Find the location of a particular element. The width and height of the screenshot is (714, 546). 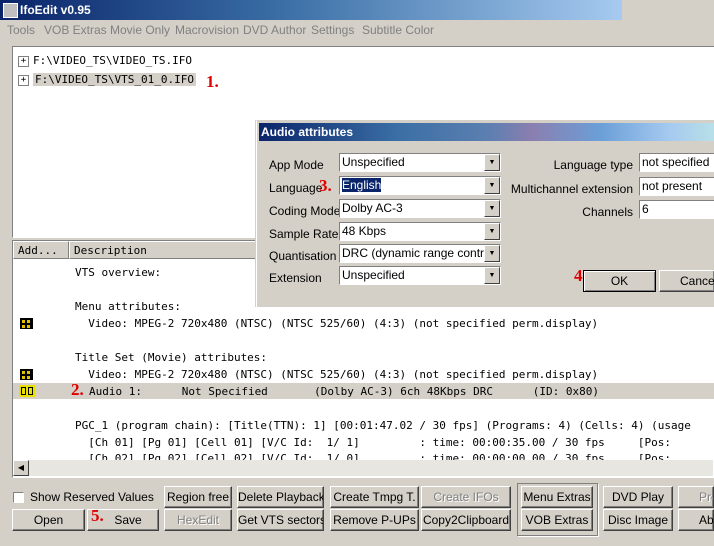

tree-item-vts-01: + F:\VIDEO_TS\VTS_01_0.IFO is located at coordinates (107, 79).